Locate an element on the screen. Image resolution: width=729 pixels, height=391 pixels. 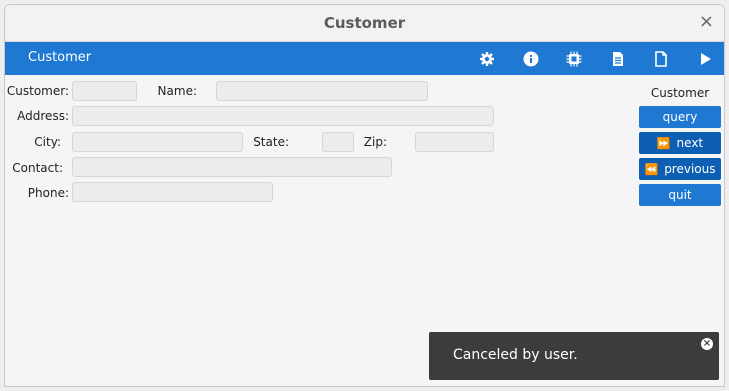
fast-forward-icon: ⏩ is located at coordinates (663, 143).